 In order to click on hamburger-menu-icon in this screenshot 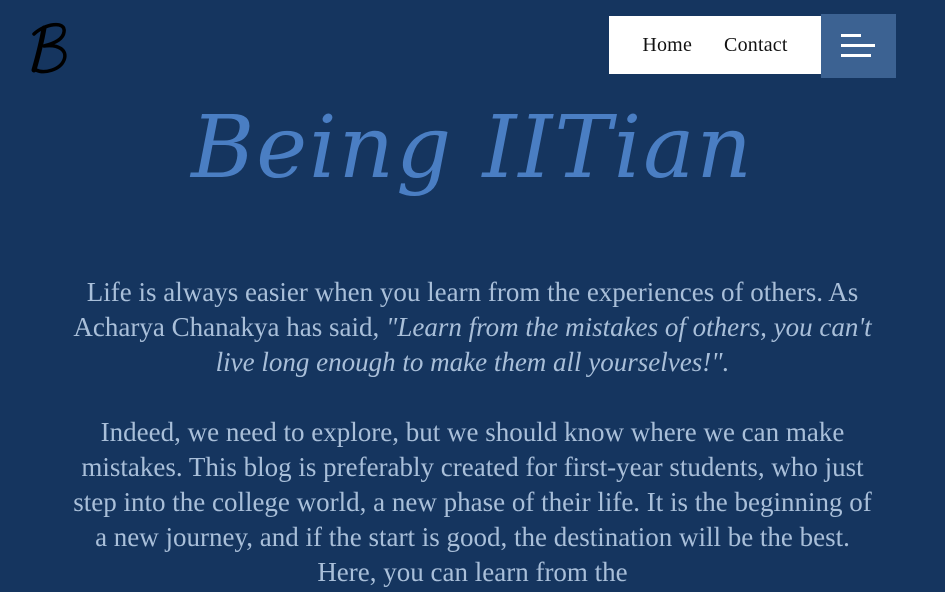, I will do `click(858, 45)`.